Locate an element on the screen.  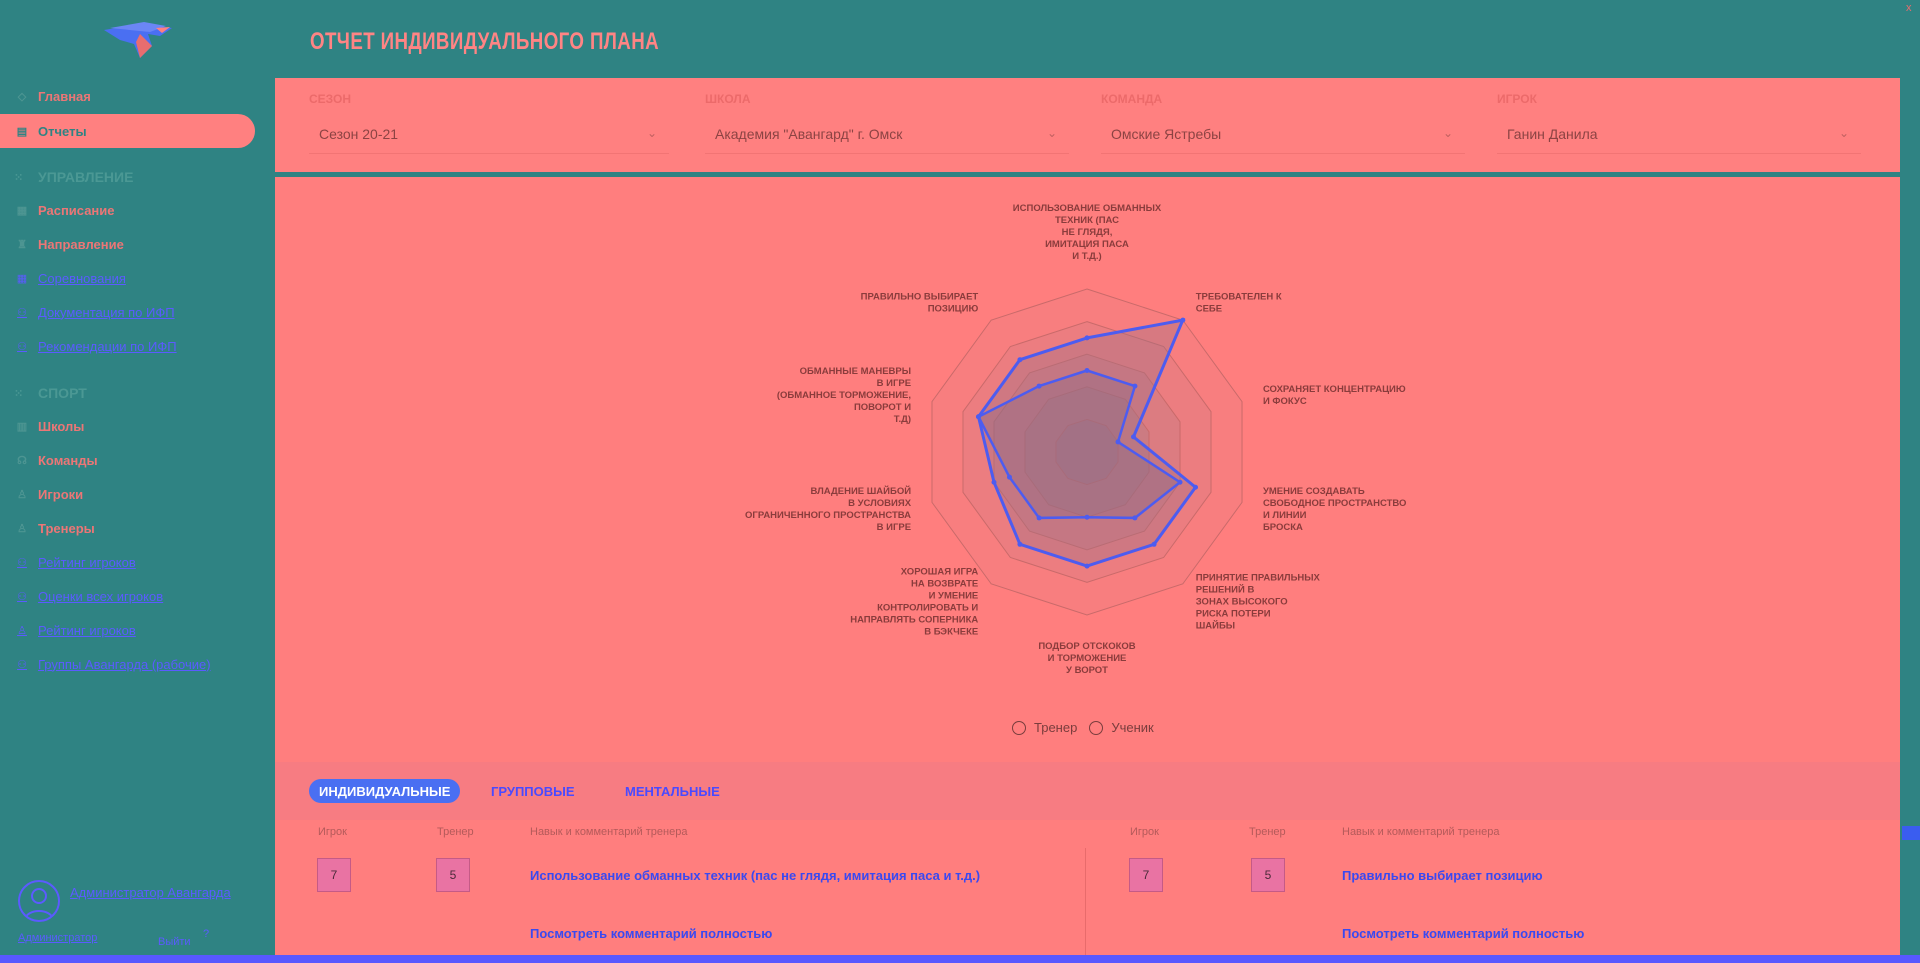
user-role: Администратор is located at coordinates (57, 938).